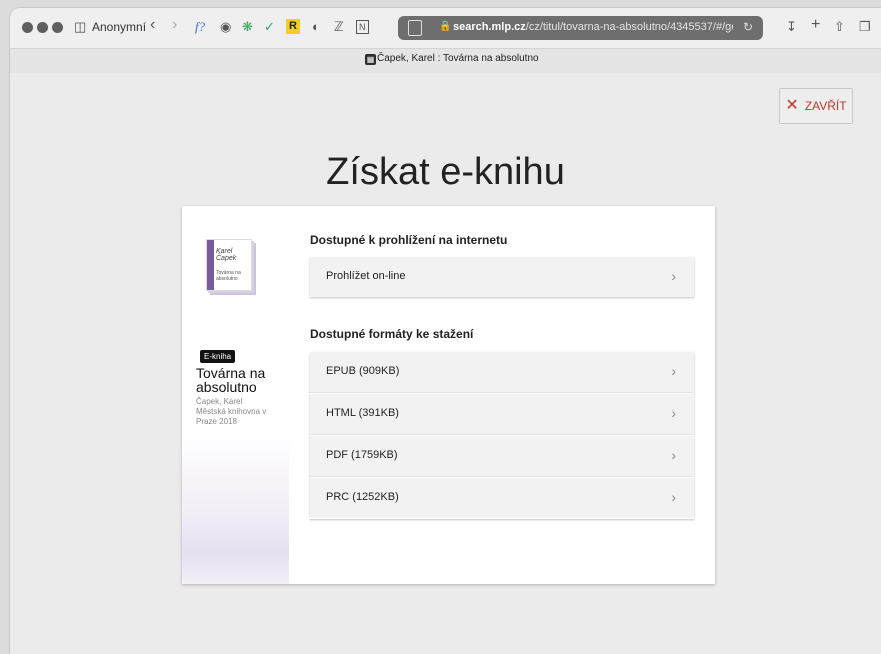 This screenshot has width=881, height=654. What do you see at coordinates (269, 27) in the screenshot?
I see `pin-extension-icon: ✓` at bounding box center [269, 27].